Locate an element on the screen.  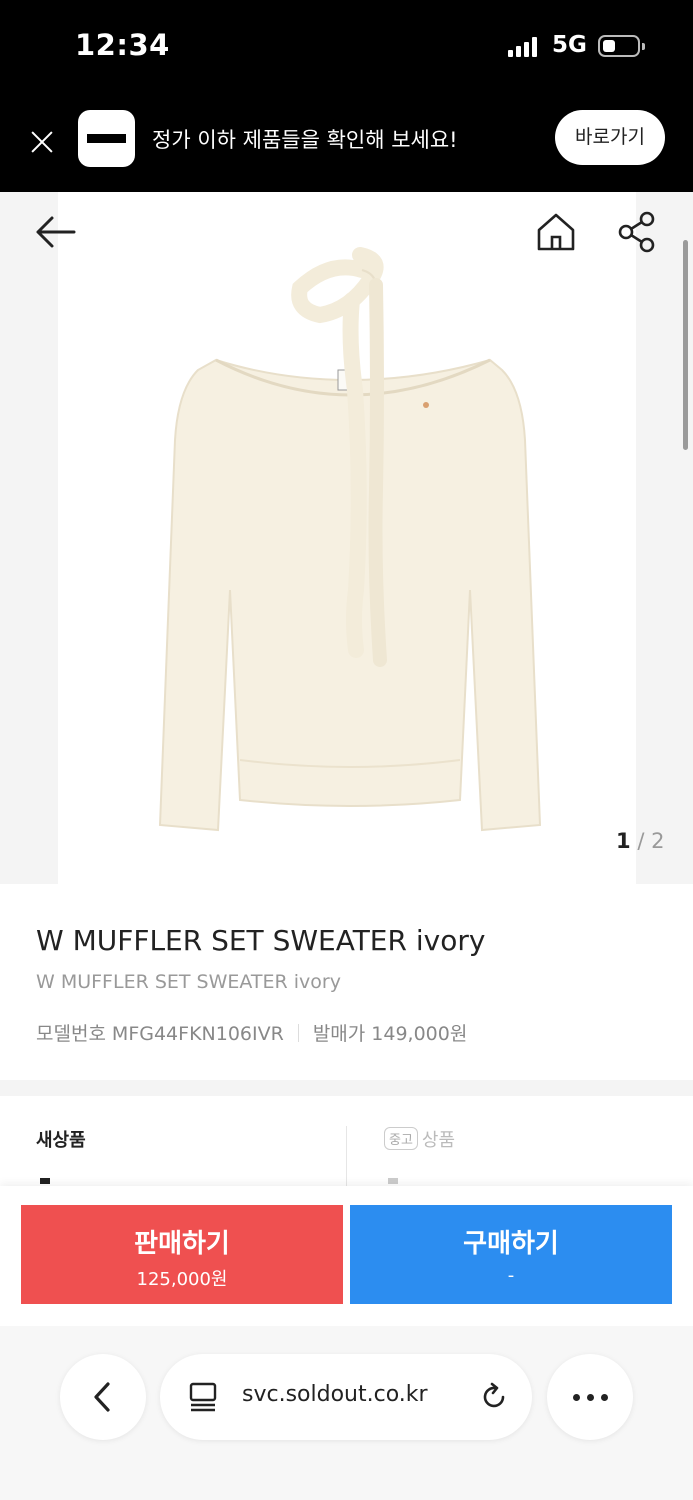
sell-label: 판매하기 is located at coordinates (182, 1244).